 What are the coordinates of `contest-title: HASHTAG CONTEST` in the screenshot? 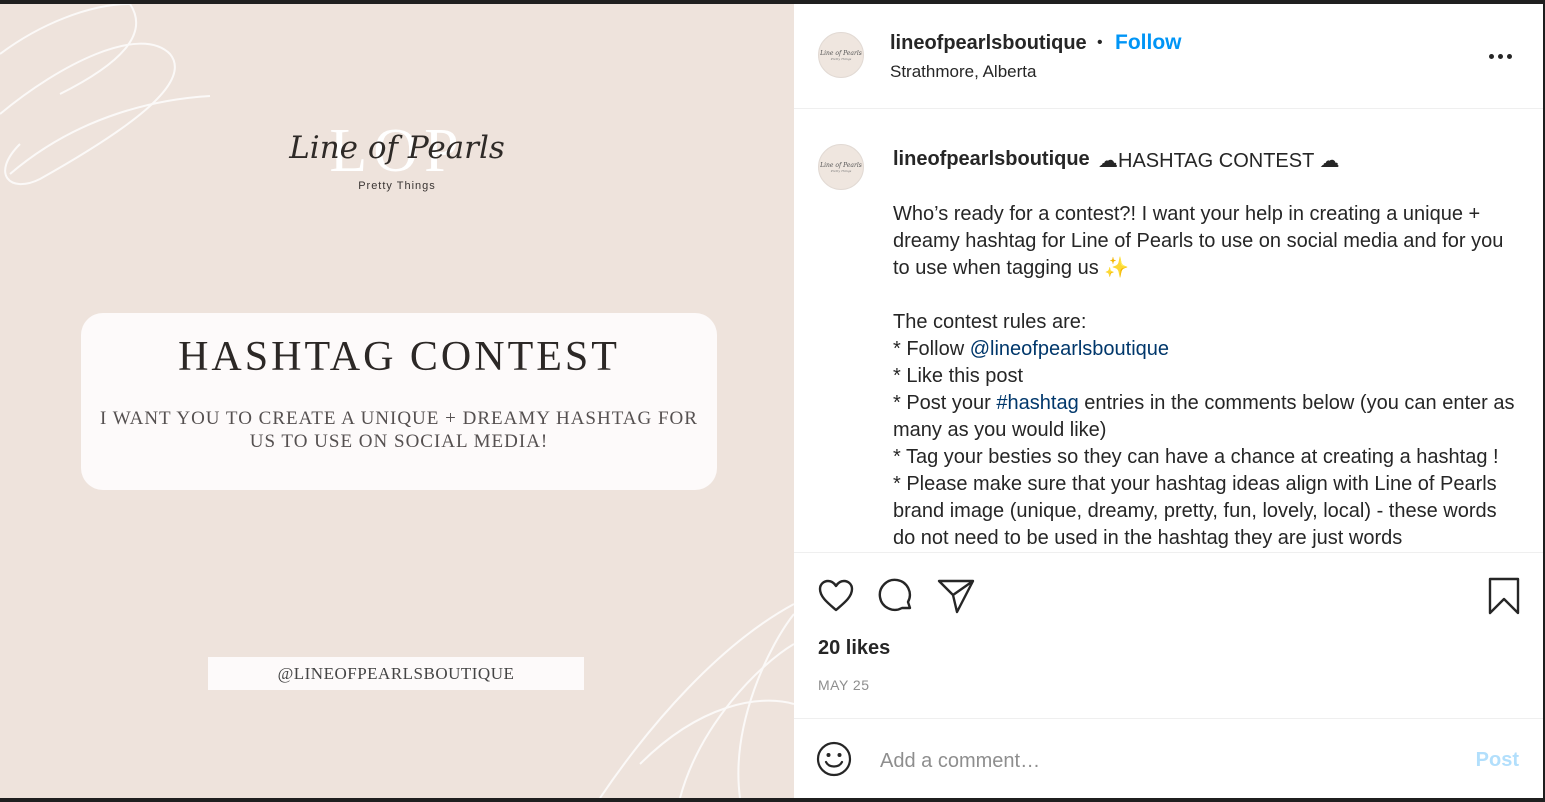 It's located at (399, 357).